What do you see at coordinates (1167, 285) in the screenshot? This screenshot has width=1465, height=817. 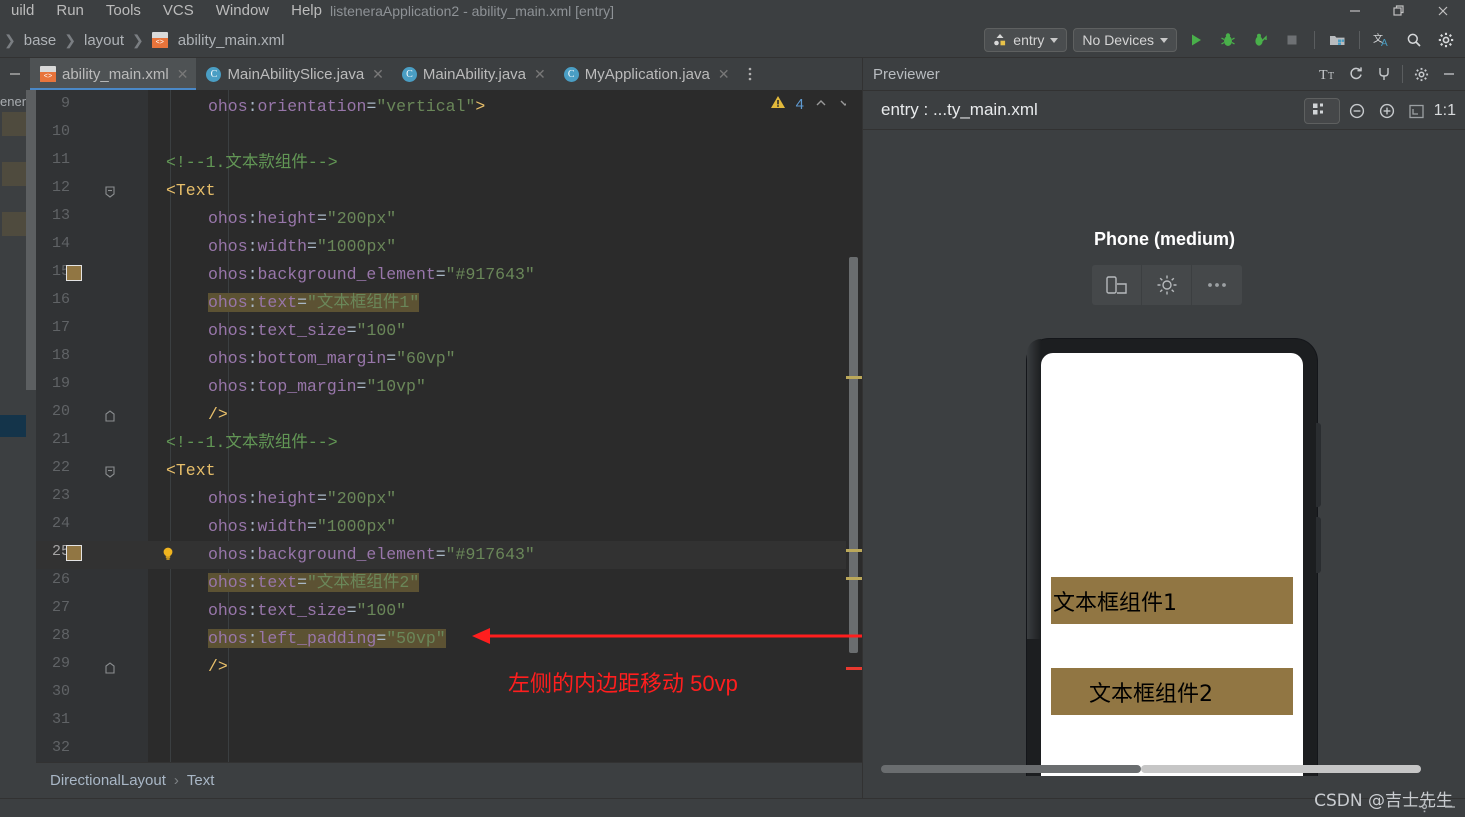 I see `brightness-icon` at bounding box center [1167, 285].